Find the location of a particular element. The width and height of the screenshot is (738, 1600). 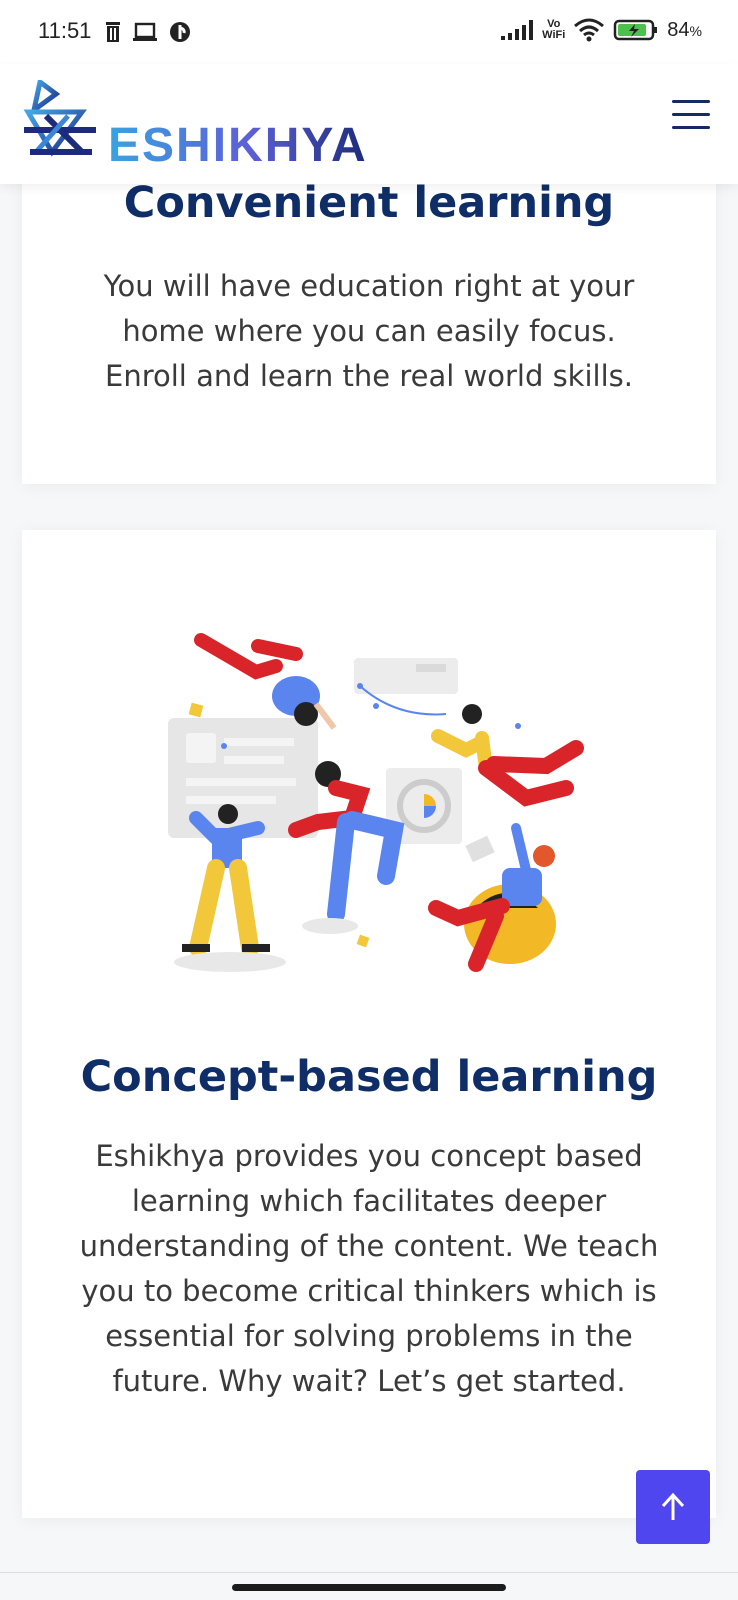

battery-percent: 84% is located at coordinates (684, 30).